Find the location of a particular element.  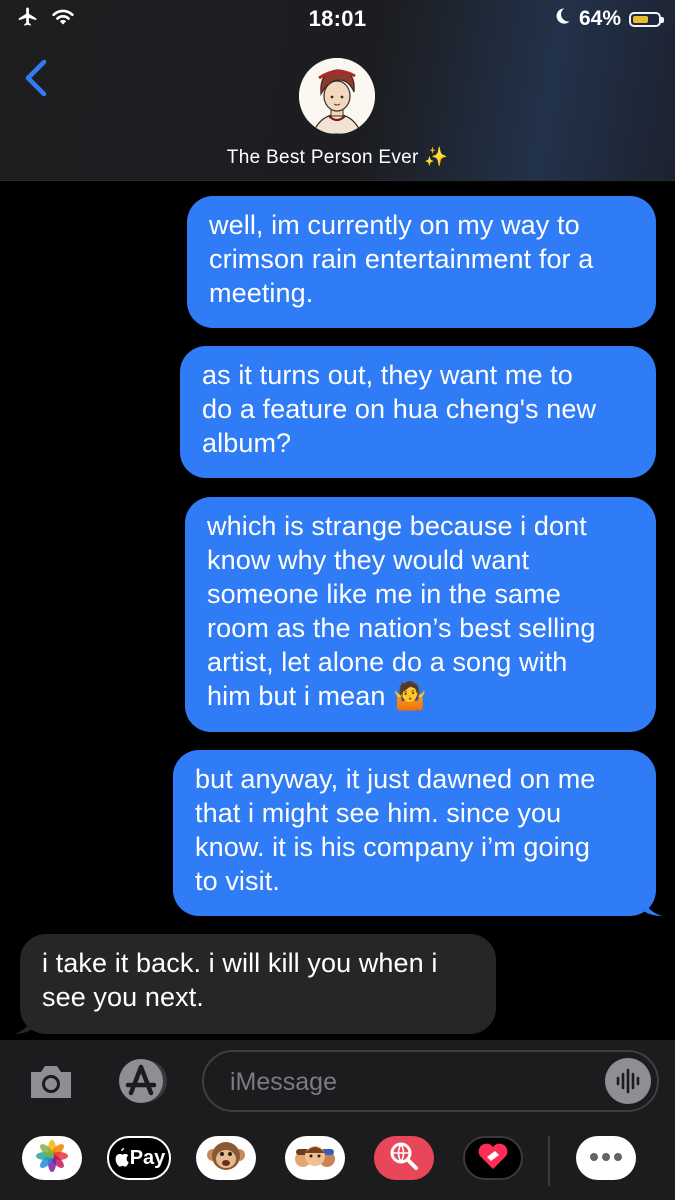

moon-icon is located at coordinates (562, 19).